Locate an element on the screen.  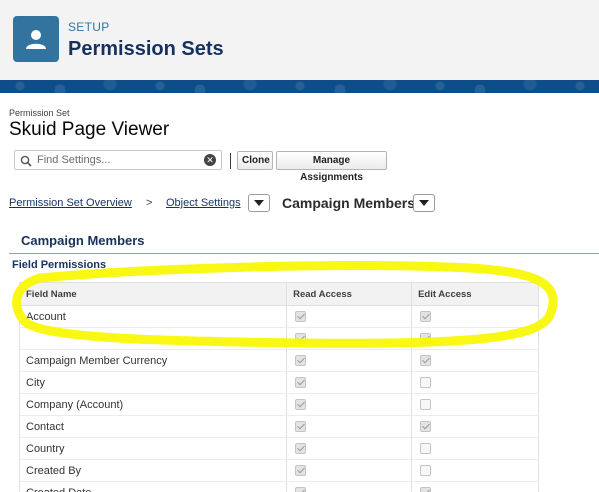
search-icon is located at coordinates (26, 163).